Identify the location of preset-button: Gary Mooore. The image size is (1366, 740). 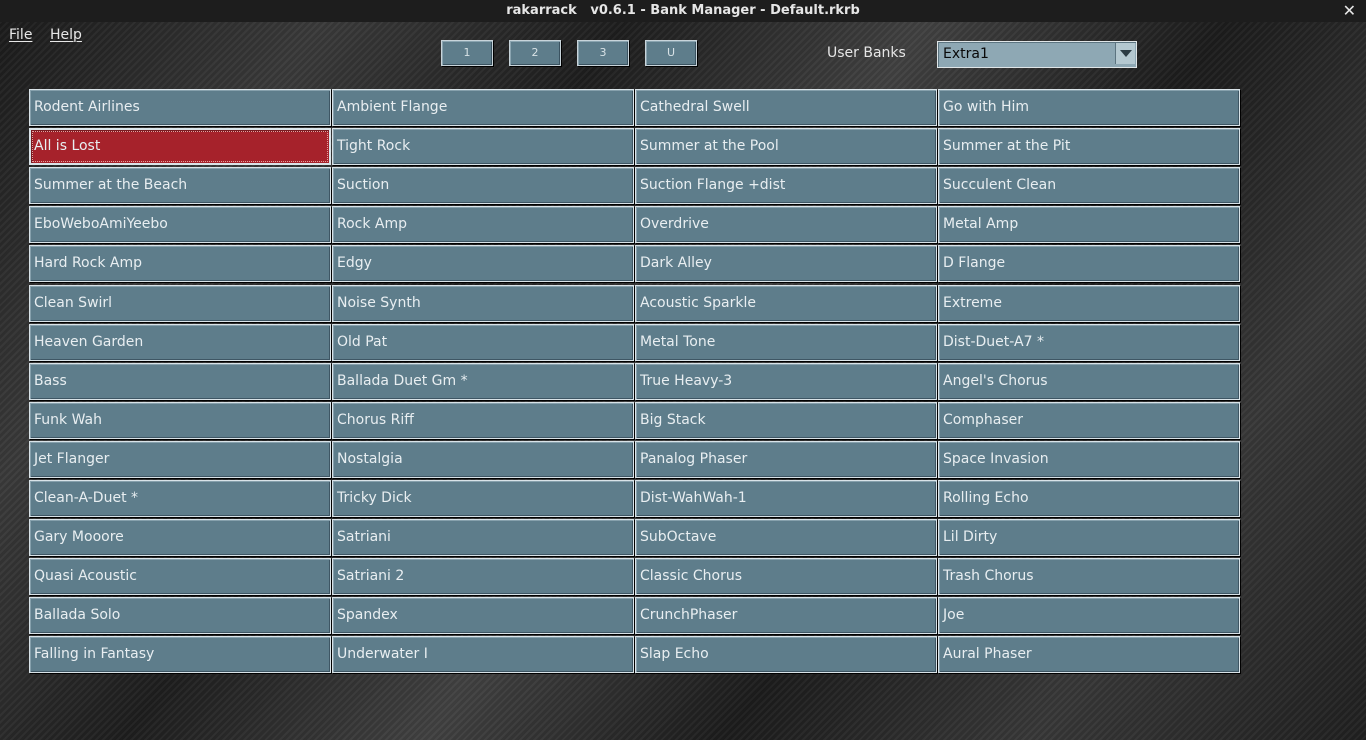
(180, 537).